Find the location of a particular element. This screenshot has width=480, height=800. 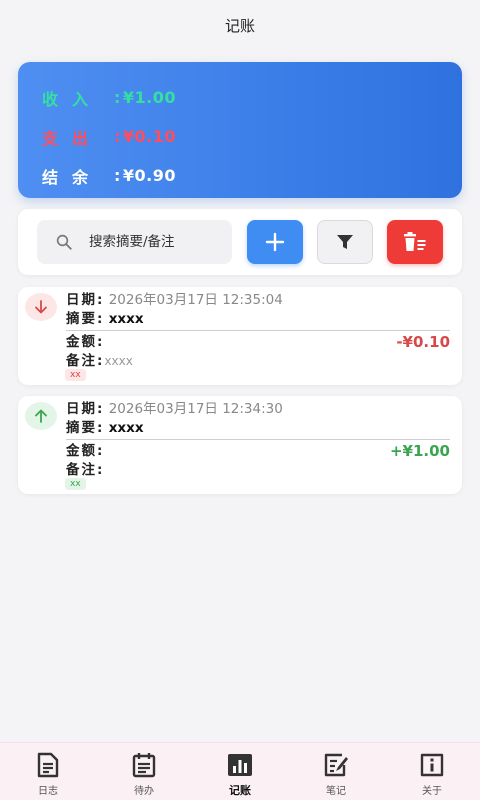

record-note: xxxx is located at coordinates (118, 361).